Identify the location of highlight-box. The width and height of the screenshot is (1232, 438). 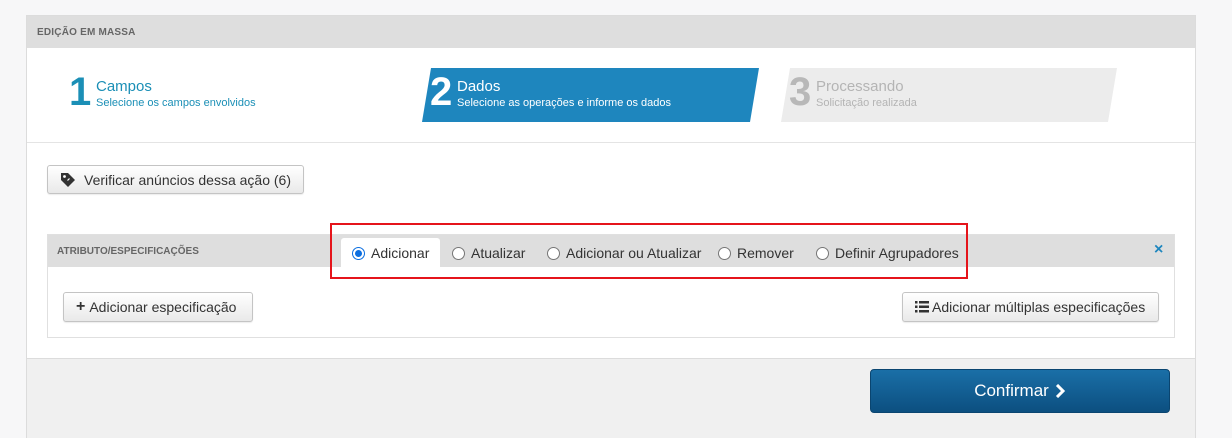
(649, 251).